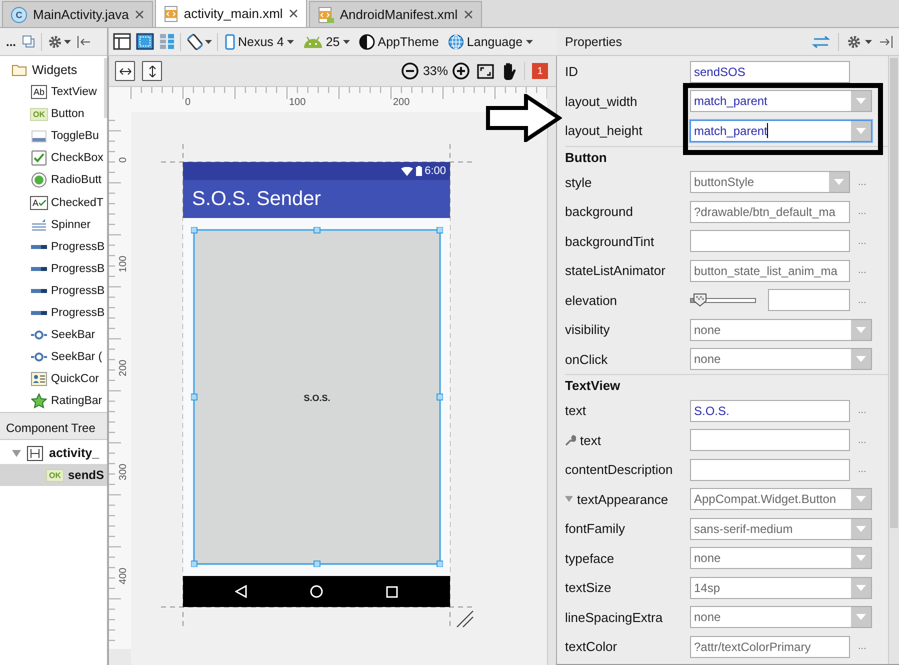 This screenshot has width=899, height=665. I want to click on dropdown-field: sans-serif-medium, so click(781, 529).